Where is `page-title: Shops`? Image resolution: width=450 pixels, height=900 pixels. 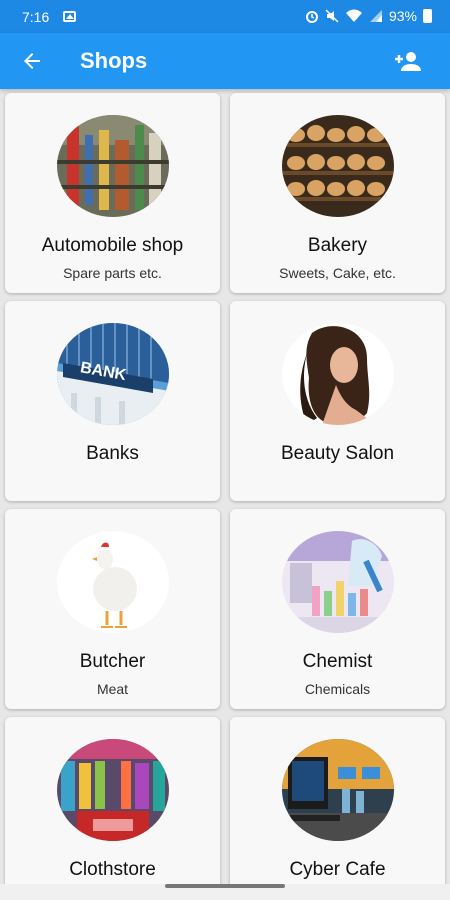 page-title: Shops is located at coordinates (114, 60).